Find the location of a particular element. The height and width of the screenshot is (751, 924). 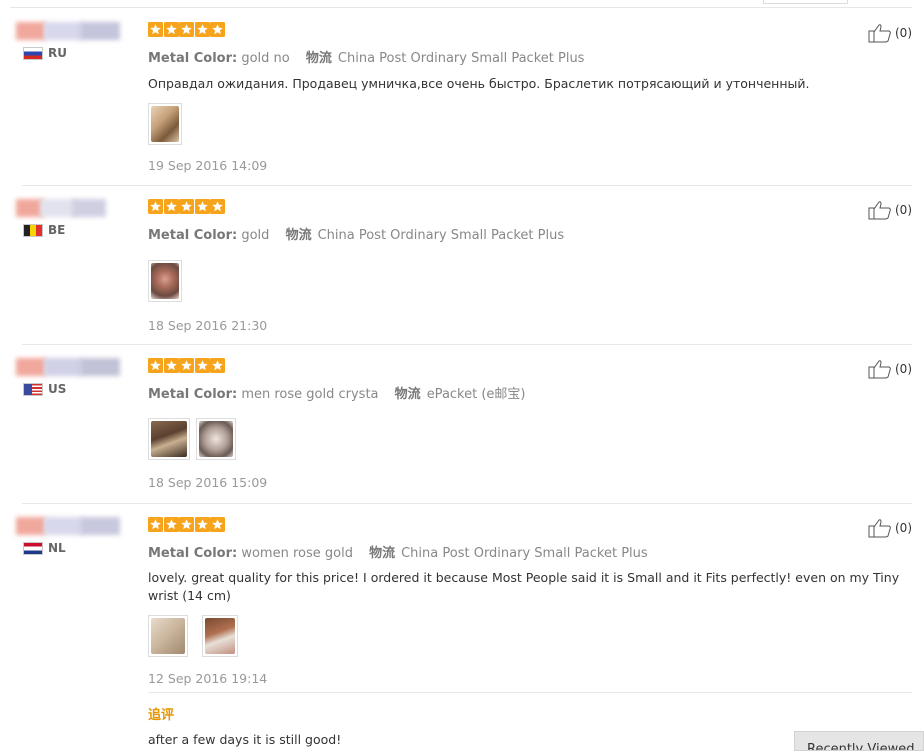

top-divider is located at coordinates (461, 7).